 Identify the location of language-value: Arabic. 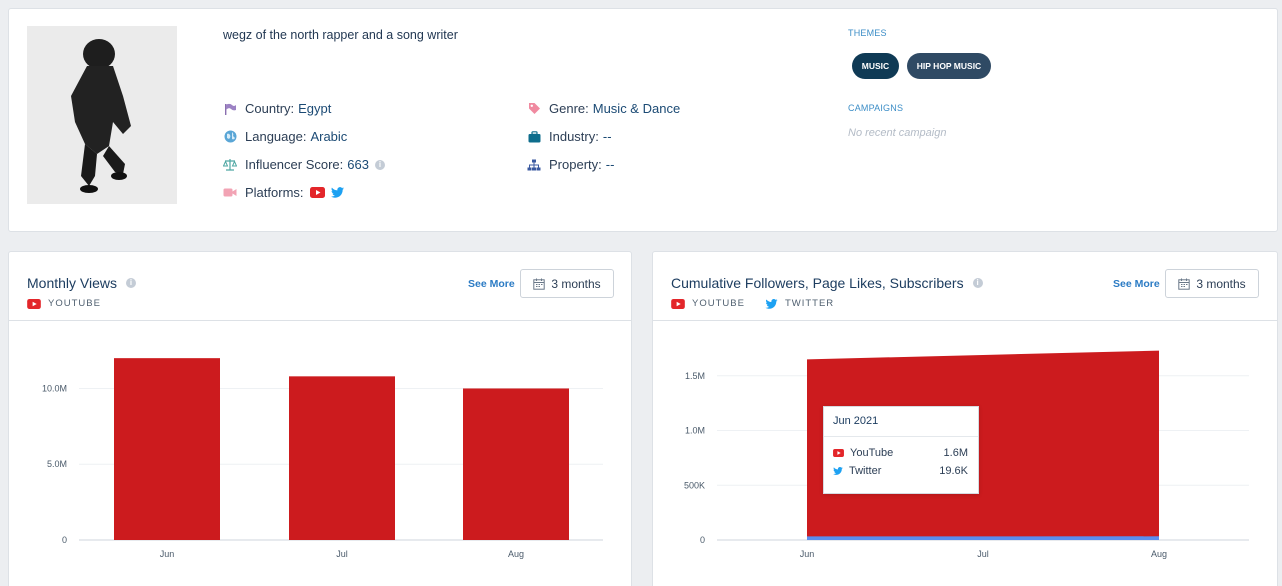
(329, 136).